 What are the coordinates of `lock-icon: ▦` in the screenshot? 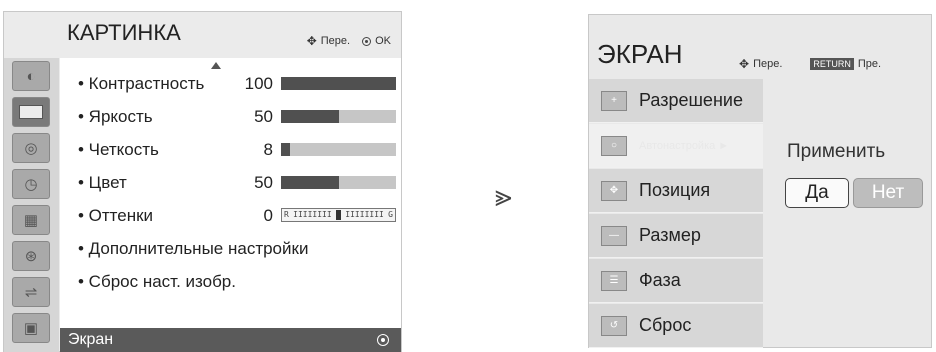 It's located at (31, 220).